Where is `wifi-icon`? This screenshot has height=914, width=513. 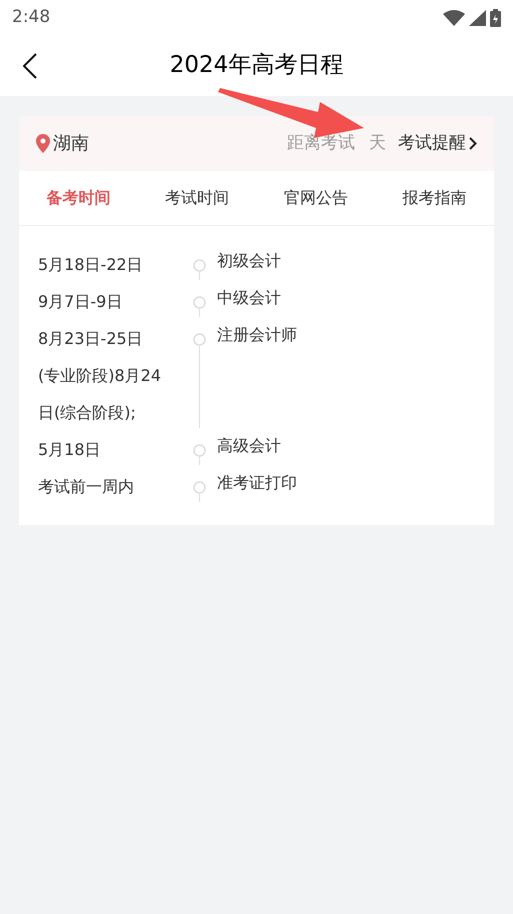 wifi-icon is located at coordinates (454, 18).